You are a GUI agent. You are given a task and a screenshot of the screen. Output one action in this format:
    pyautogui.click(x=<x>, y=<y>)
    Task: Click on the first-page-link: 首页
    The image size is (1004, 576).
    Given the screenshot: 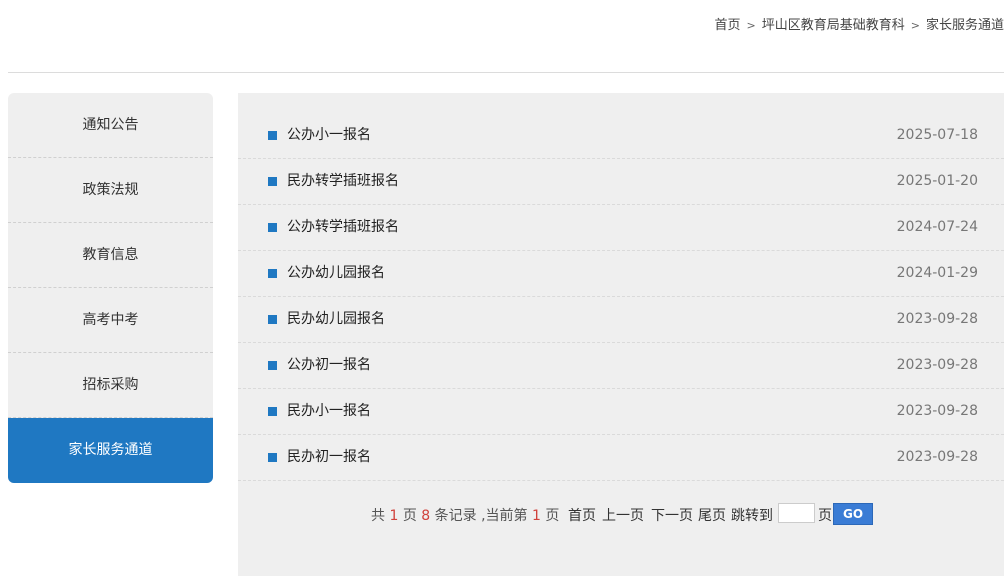 What is the action you would take?
    pyautogui.click(x=582, y=515)
    